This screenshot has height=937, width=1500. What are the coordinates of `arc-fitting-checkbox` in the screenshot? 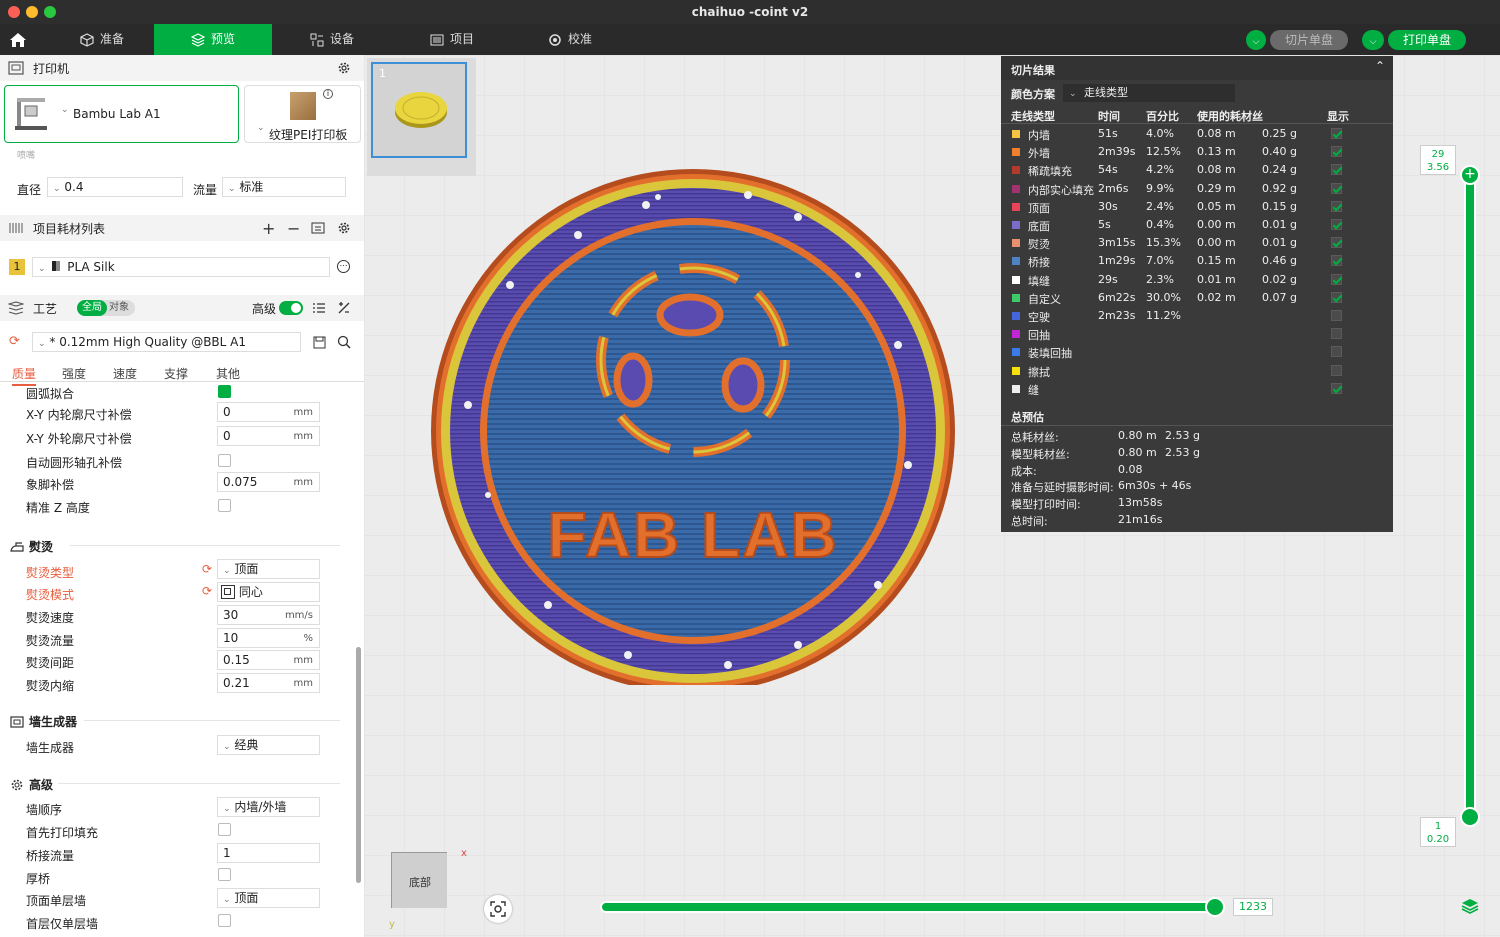 It's located at (224, 391).